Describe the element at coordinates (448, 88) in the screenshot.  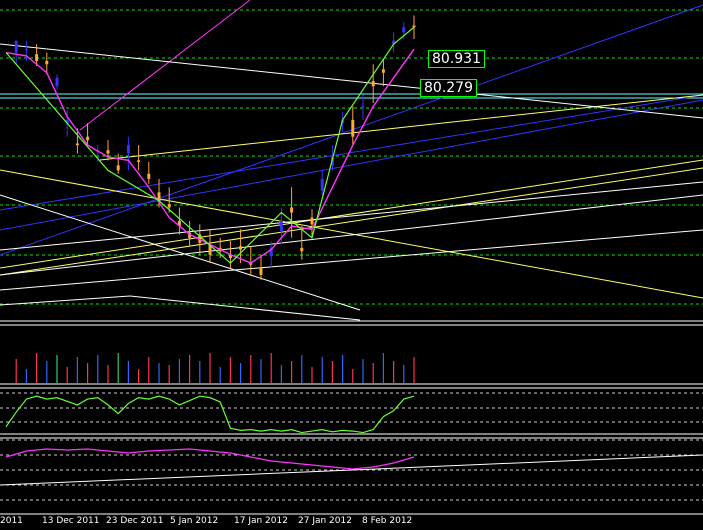
I see `price-label-lower: 80.279` at that location.